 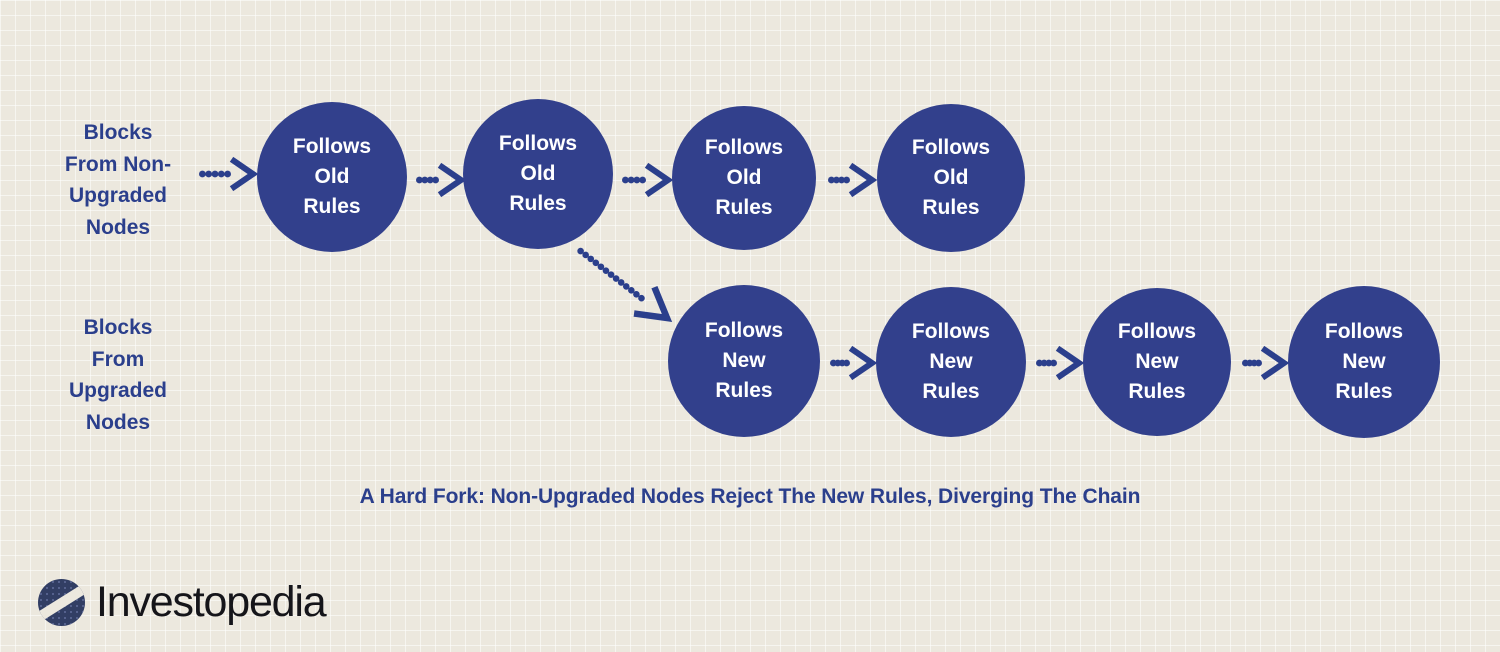 I want to click on node-new-rules-4: Follows New Rules, so click(x=1364, y=362).